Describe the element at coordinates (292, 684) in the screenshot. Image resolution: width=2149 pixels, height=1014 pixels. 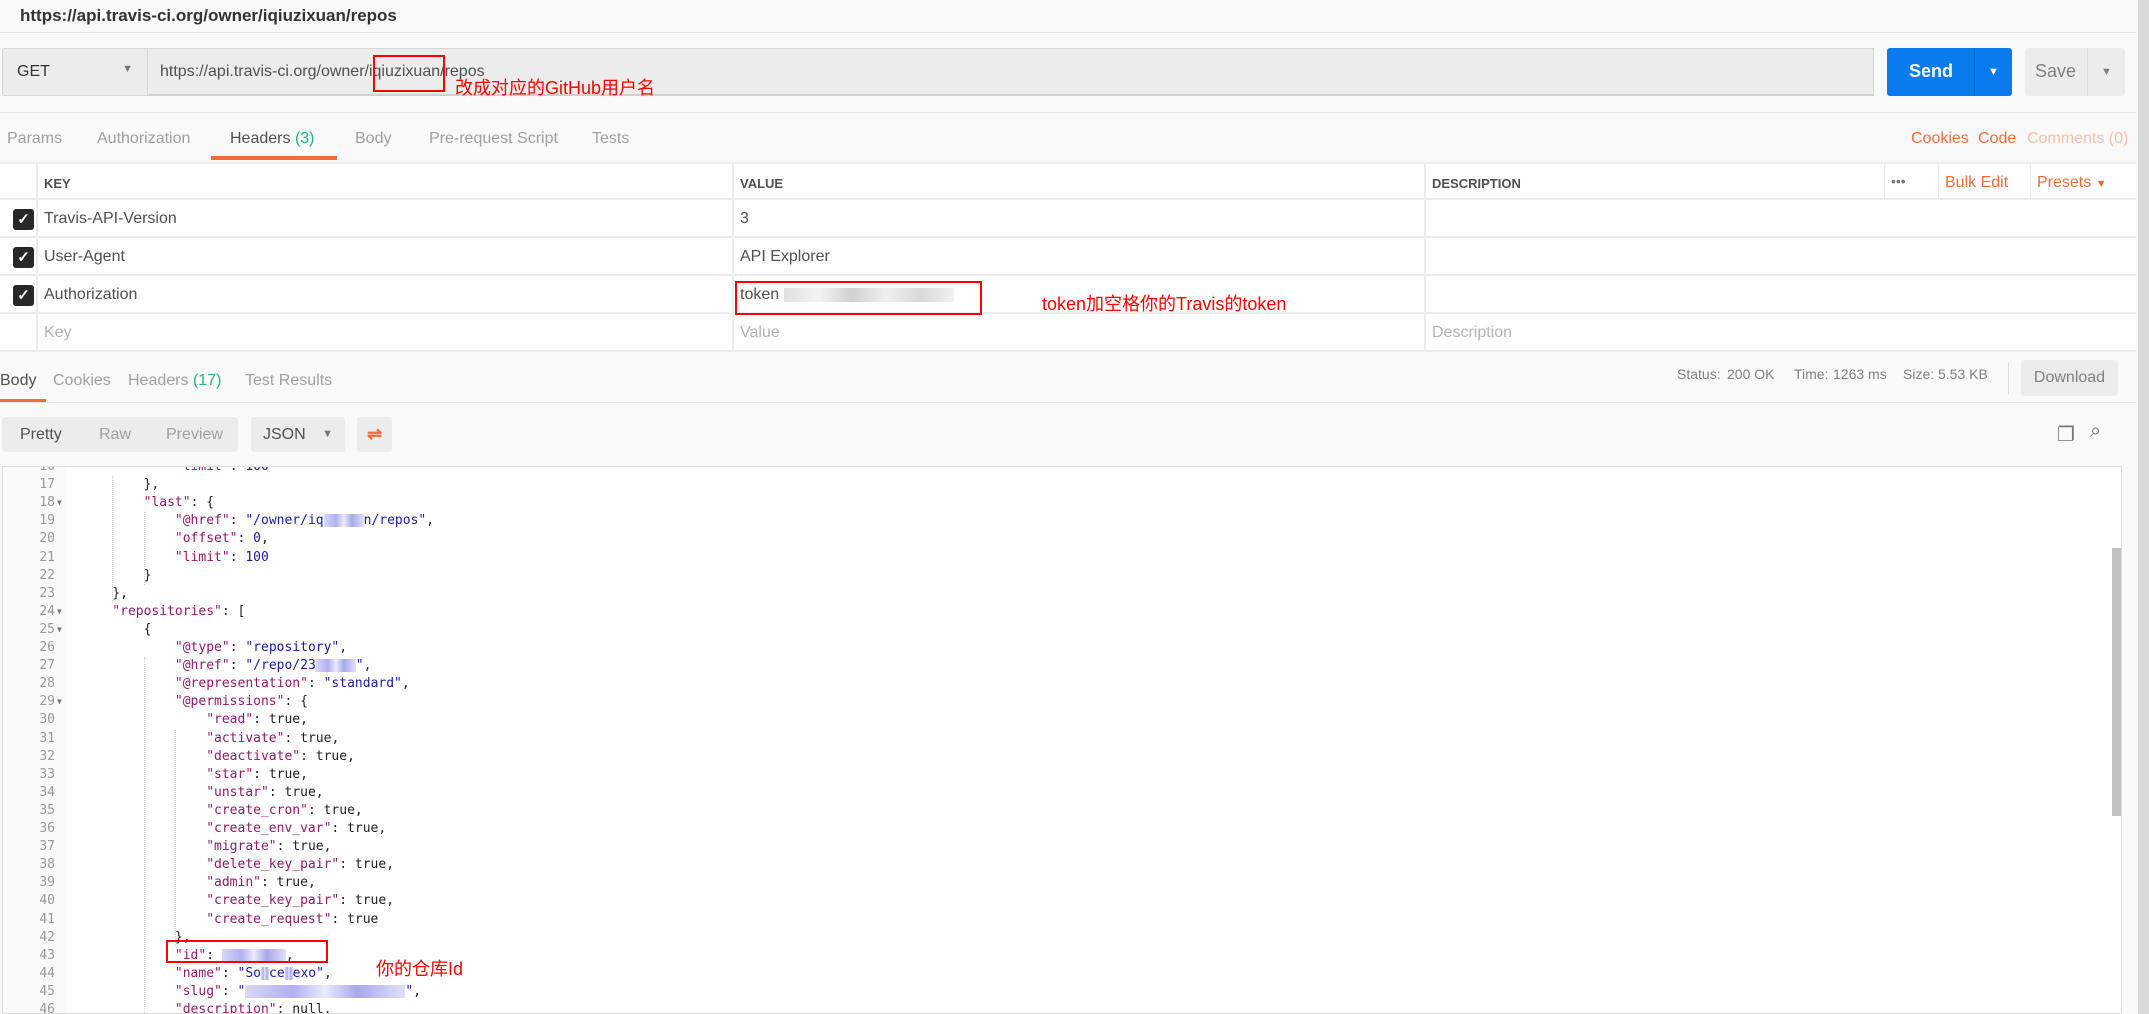
I see `code-text: "@representation": "standard",` at that location.